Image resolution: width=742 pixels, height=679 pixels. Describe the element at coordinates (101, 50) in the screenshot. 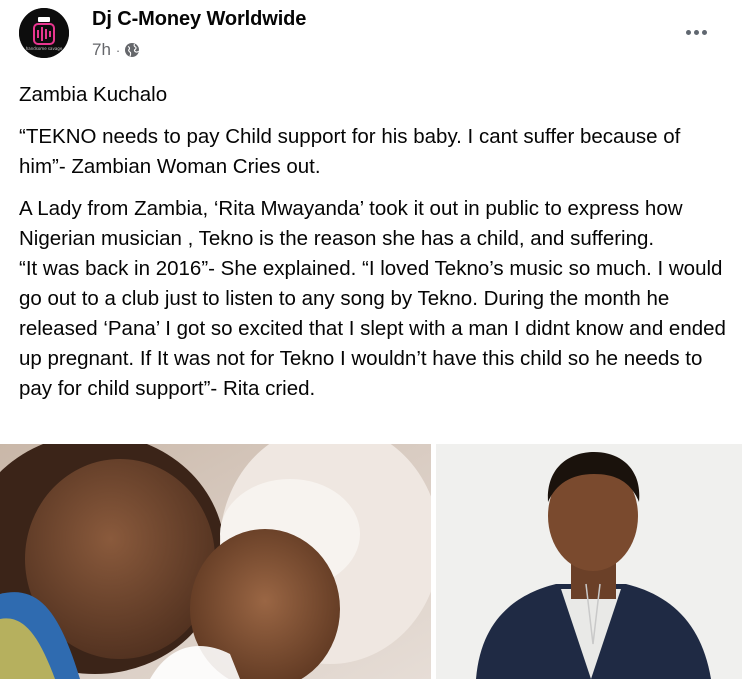

I see `post-timestamp: 7h` at that location.